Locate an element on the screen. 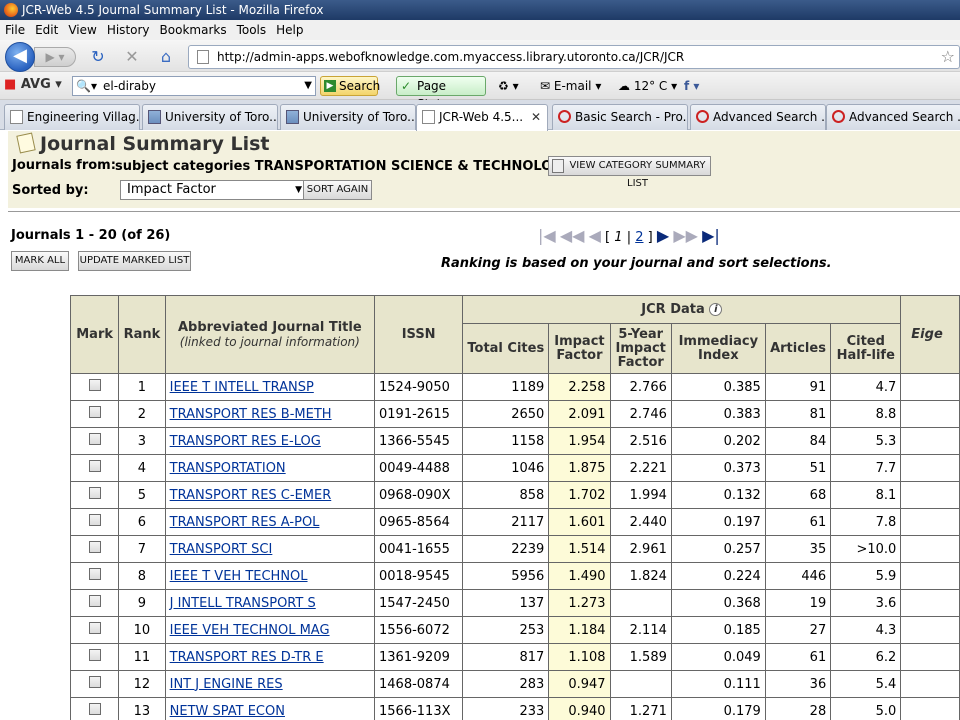  journal-title-cell: TRANSPORT RES C-EMER is located at coordinates (270, 495).